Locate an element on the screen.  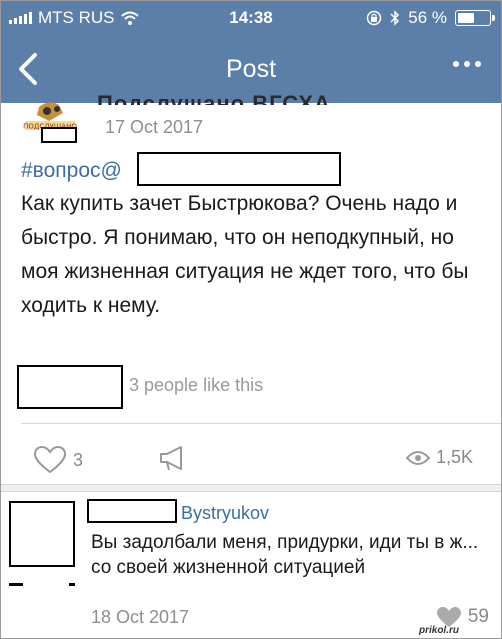
share-button is located at coordinates (172, 458).